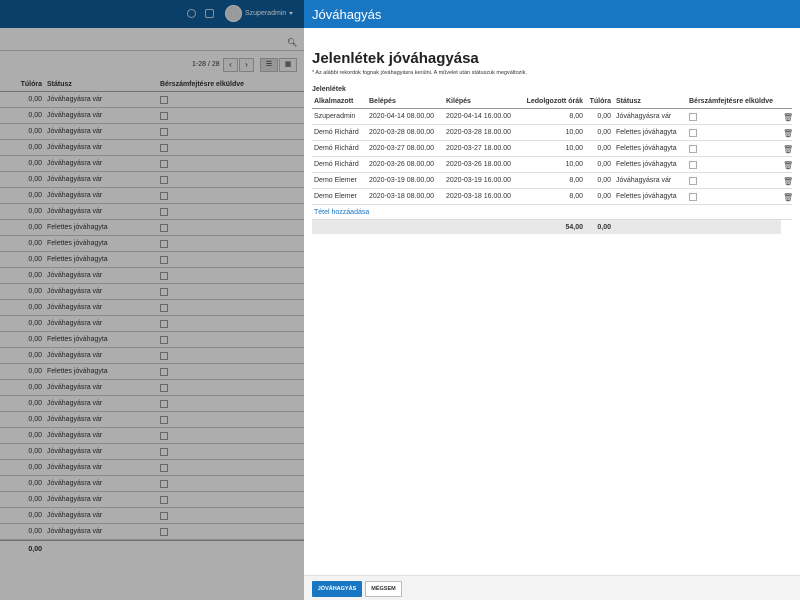 This screenshot has width=800, height=600. What do you see at coordinates (401, 164) in the screenshot?
I see `clock-in-cell: 2020-03-26 08.00.00` at bounding box center [401, 164].